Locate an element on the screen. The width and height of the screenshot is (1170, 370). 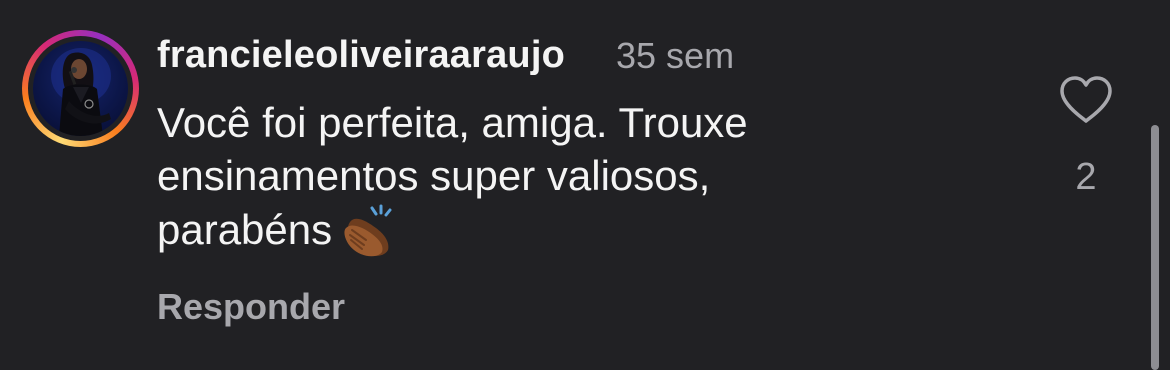
avatar-story-ring is located at coordinates (80, 88).